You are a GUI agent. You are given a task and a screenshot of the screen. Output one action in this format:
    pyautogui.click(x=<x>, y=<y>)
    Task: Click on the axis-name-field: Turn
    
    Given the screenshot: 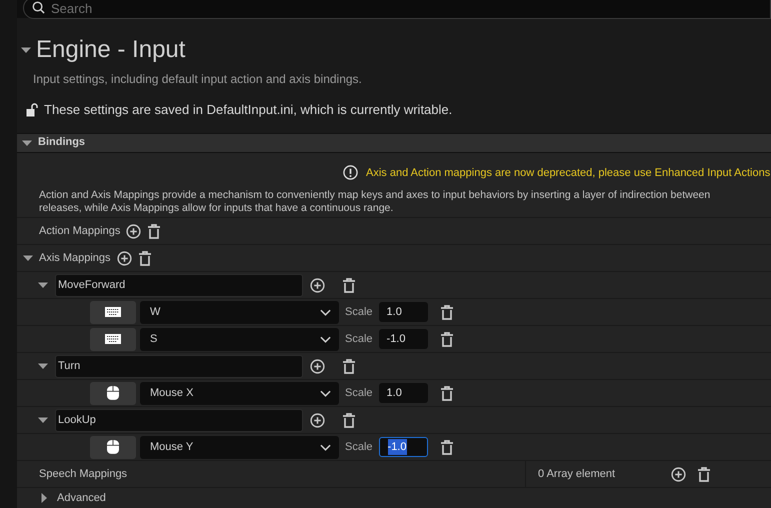 What is the action you would take?
    pyautogui.click(x=179, y=366)
    